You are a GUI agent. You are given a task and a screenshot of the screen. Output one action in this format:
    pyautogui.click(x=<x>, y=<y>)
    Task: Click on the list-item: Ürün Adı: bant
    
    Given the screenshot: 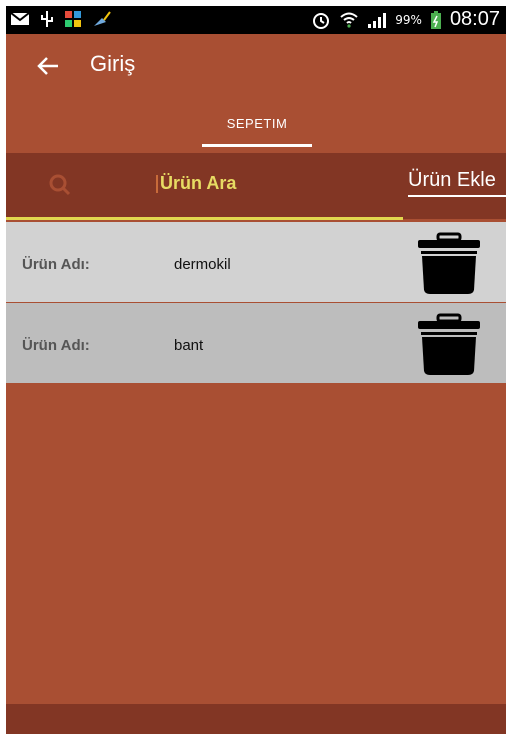 What is the action you would take?
    pyautogui.click(x=256, y=342)
    